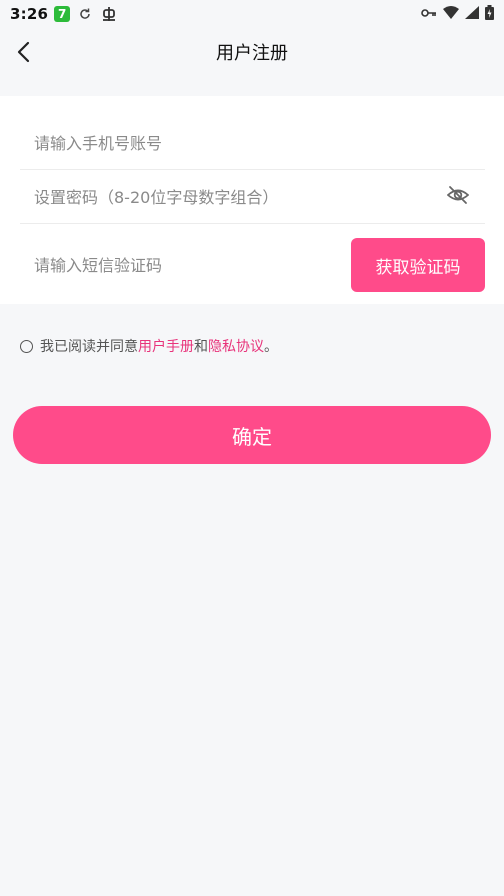 Image resolution: width=504 pixels, height=896 pixels. I want to click on app-badge-icon: 7, so click(62, 14).